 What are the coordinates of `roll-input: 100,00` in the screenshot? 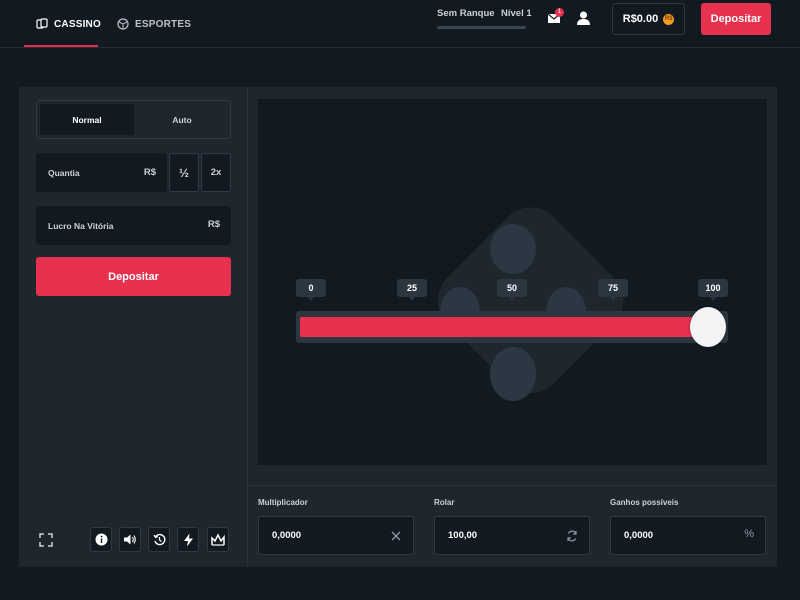 It's located at (512, 535).